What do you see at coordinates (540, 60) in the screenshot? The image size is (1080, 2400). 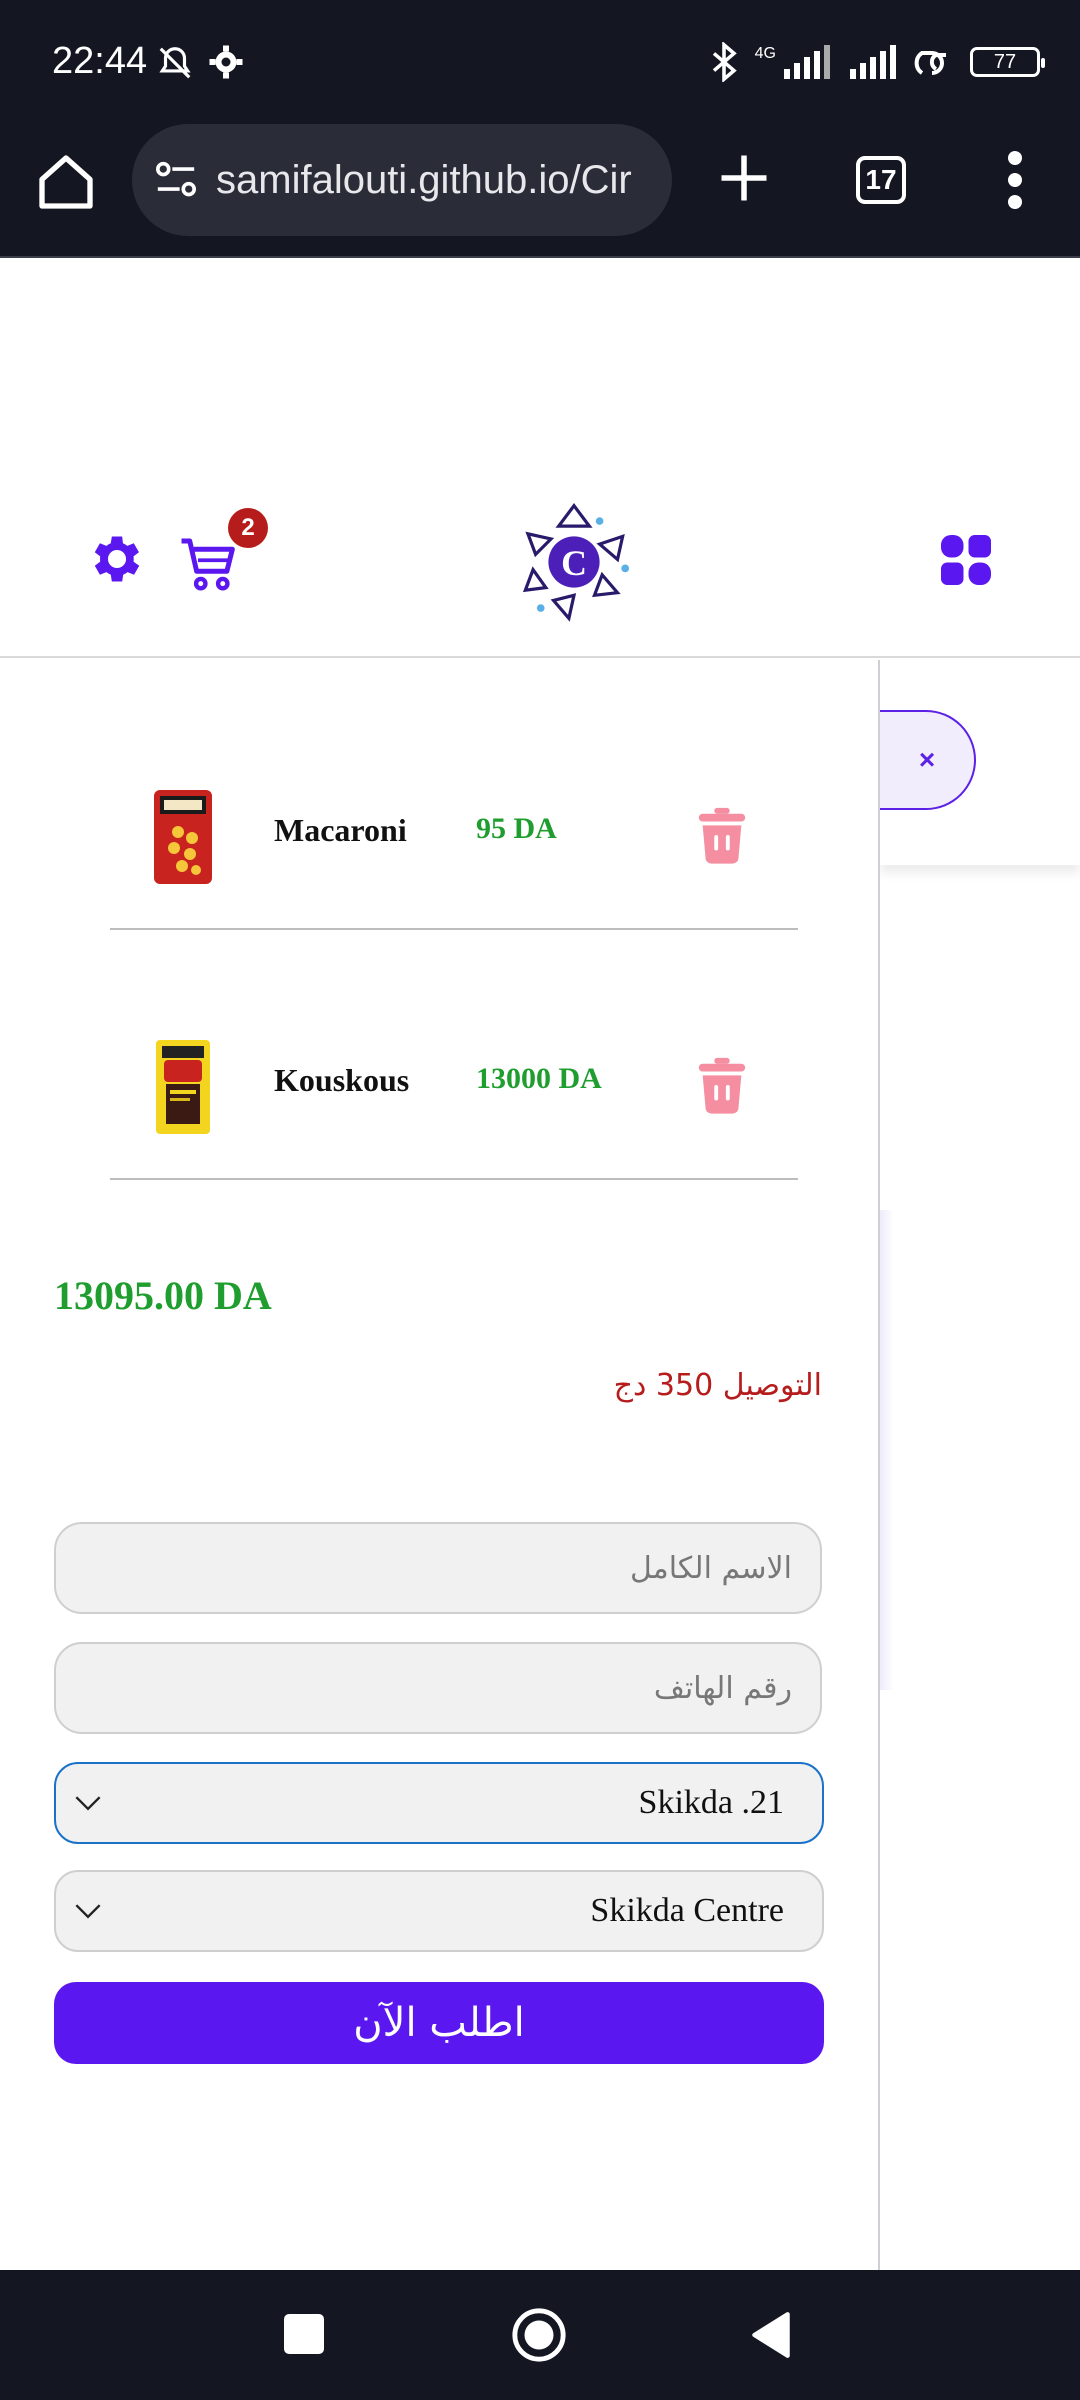 I see `status-bar: 22:44 4G 77` at bounding box center [540, 60].